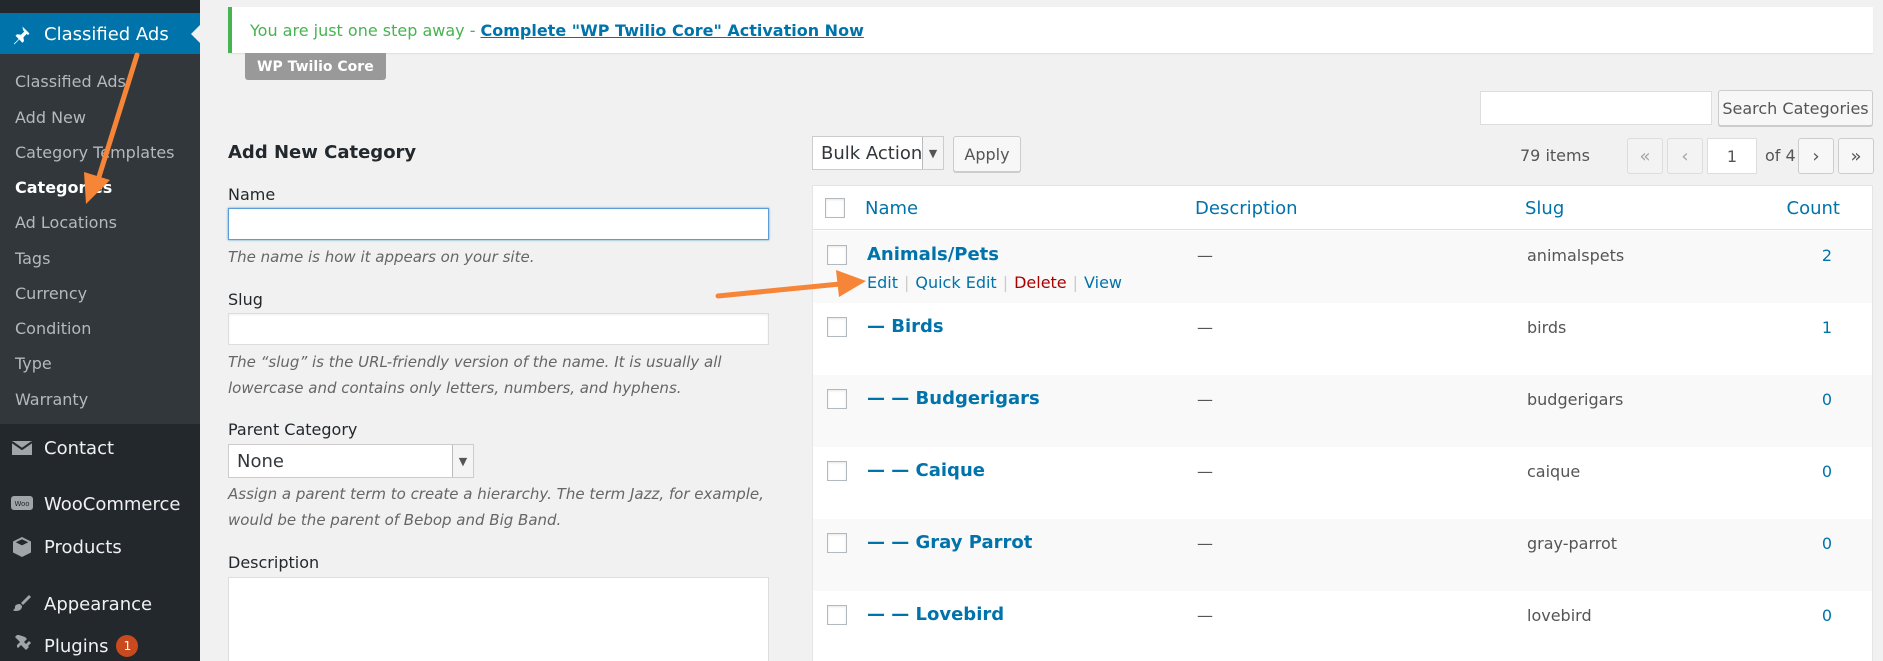 This screenshot has height=661, width=1883. I want to click on submenu-condition: Condition, so click(53, 328).